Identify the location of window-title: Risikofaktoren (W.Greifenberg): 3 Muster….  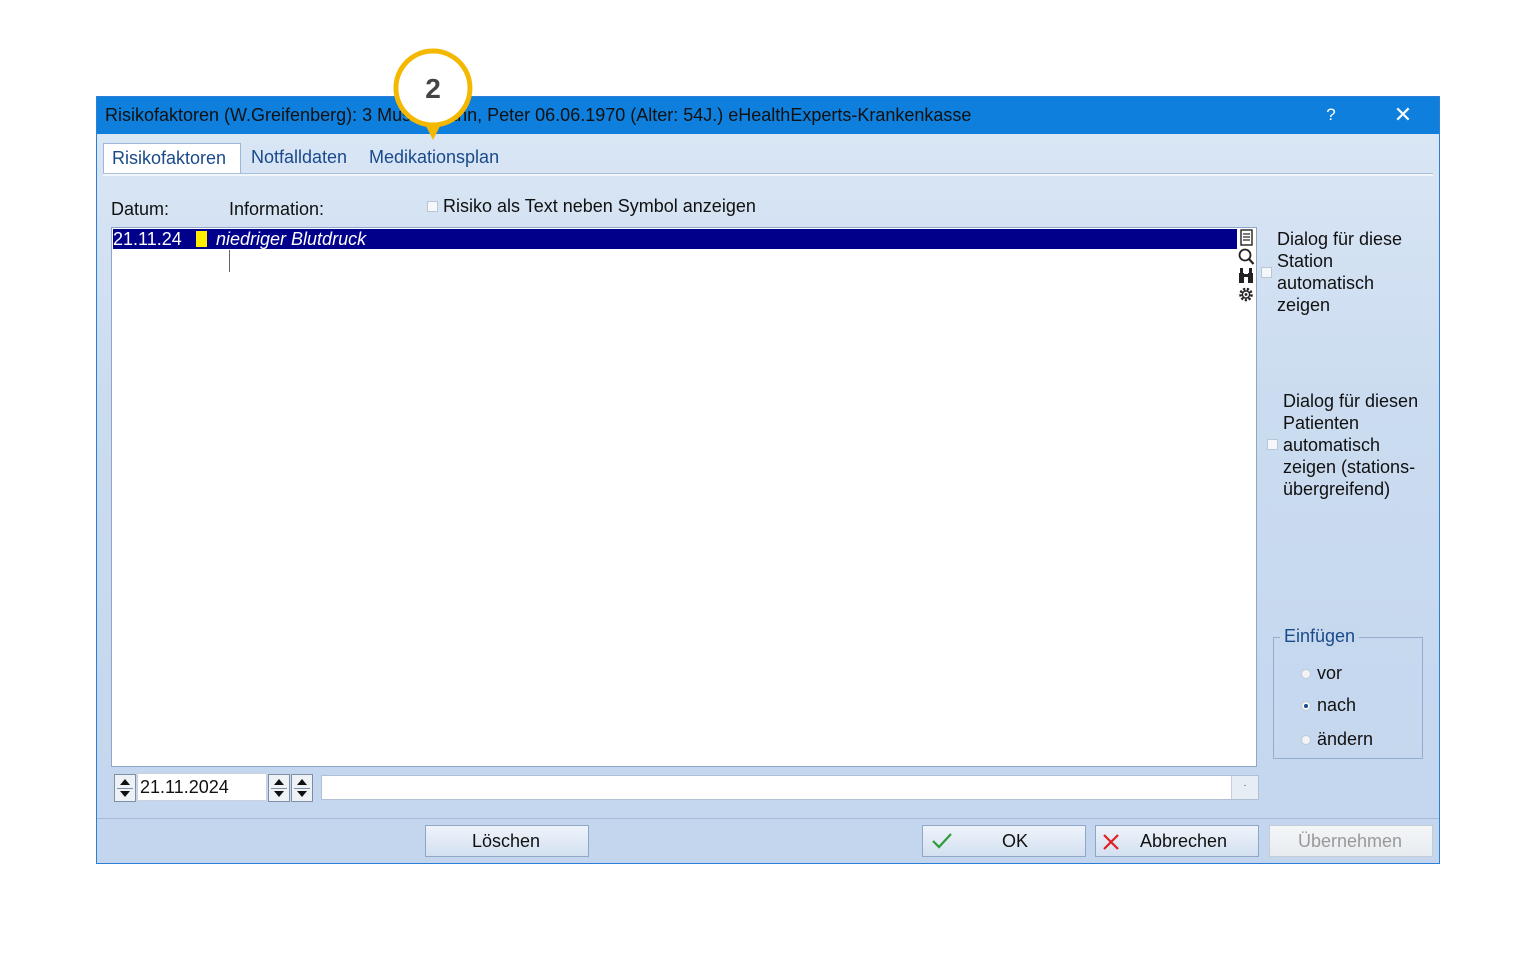
(538, 115).